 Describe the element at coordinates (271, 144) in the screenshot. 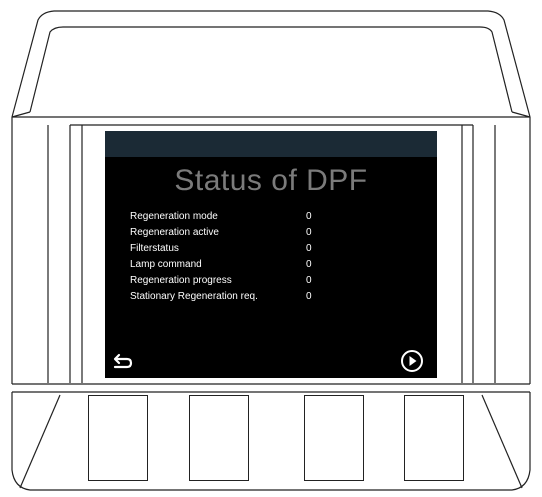

I see `screen-header-bar` at that location.